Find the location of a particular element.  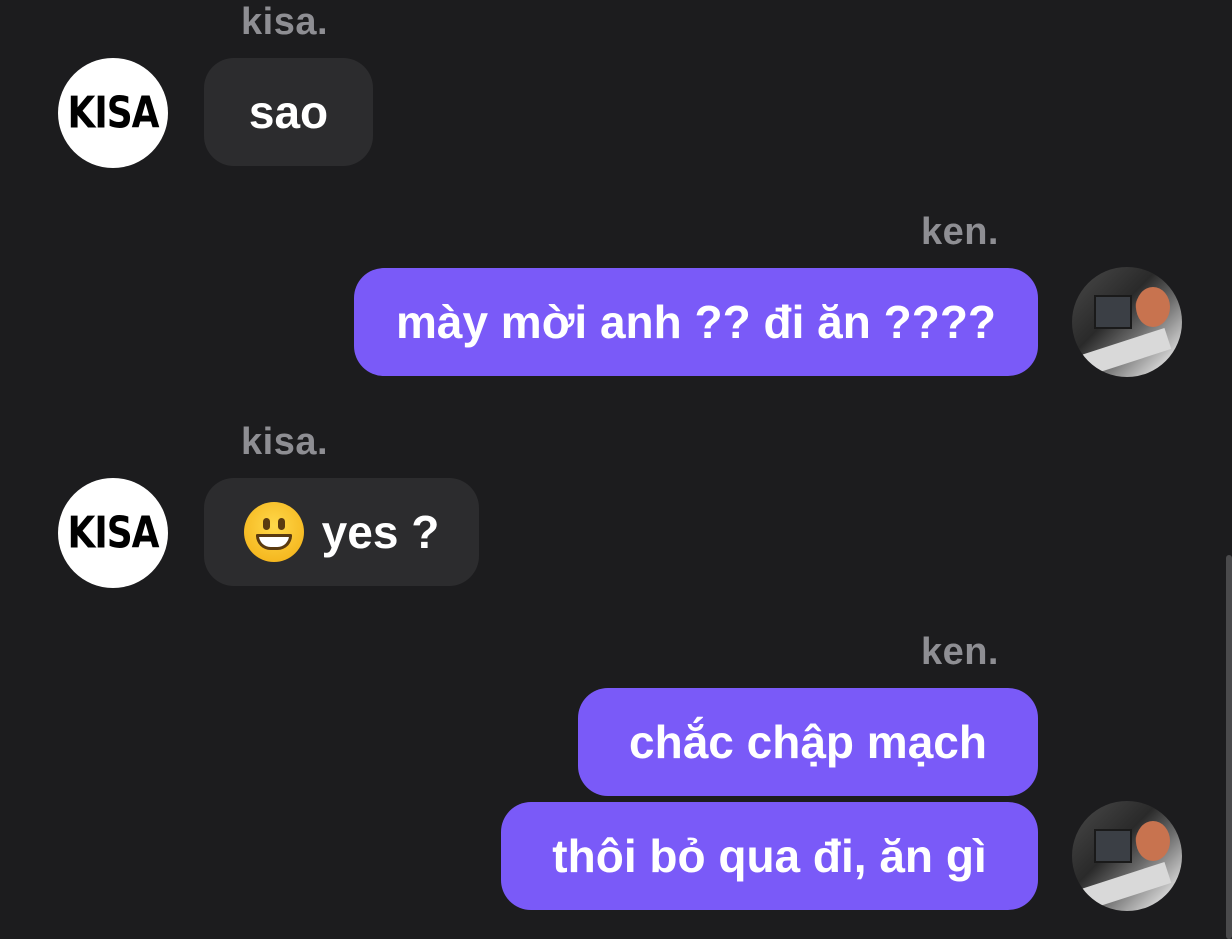

message-bubble-outgoing: mày mời anh ?? đi ăn ???? is located at coordinates (696, 322).